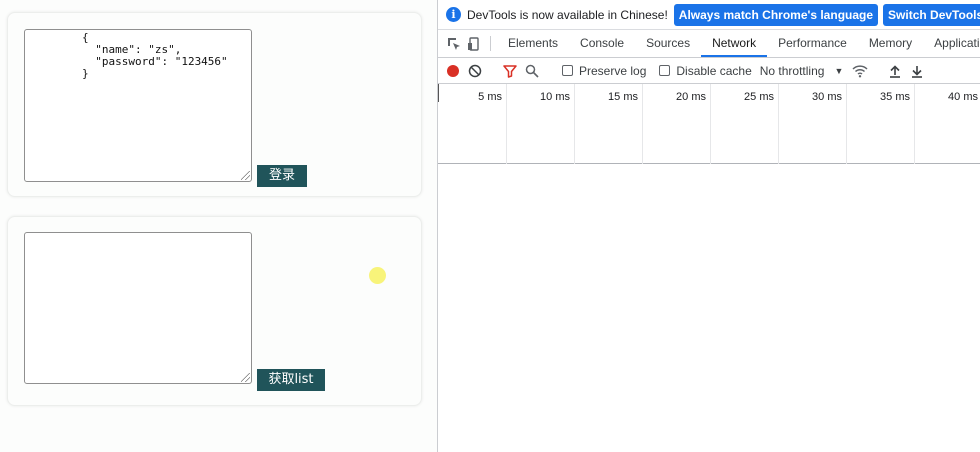 This screenshot has width=980, height=452. I want to click on search-icon, so click(532, 70).